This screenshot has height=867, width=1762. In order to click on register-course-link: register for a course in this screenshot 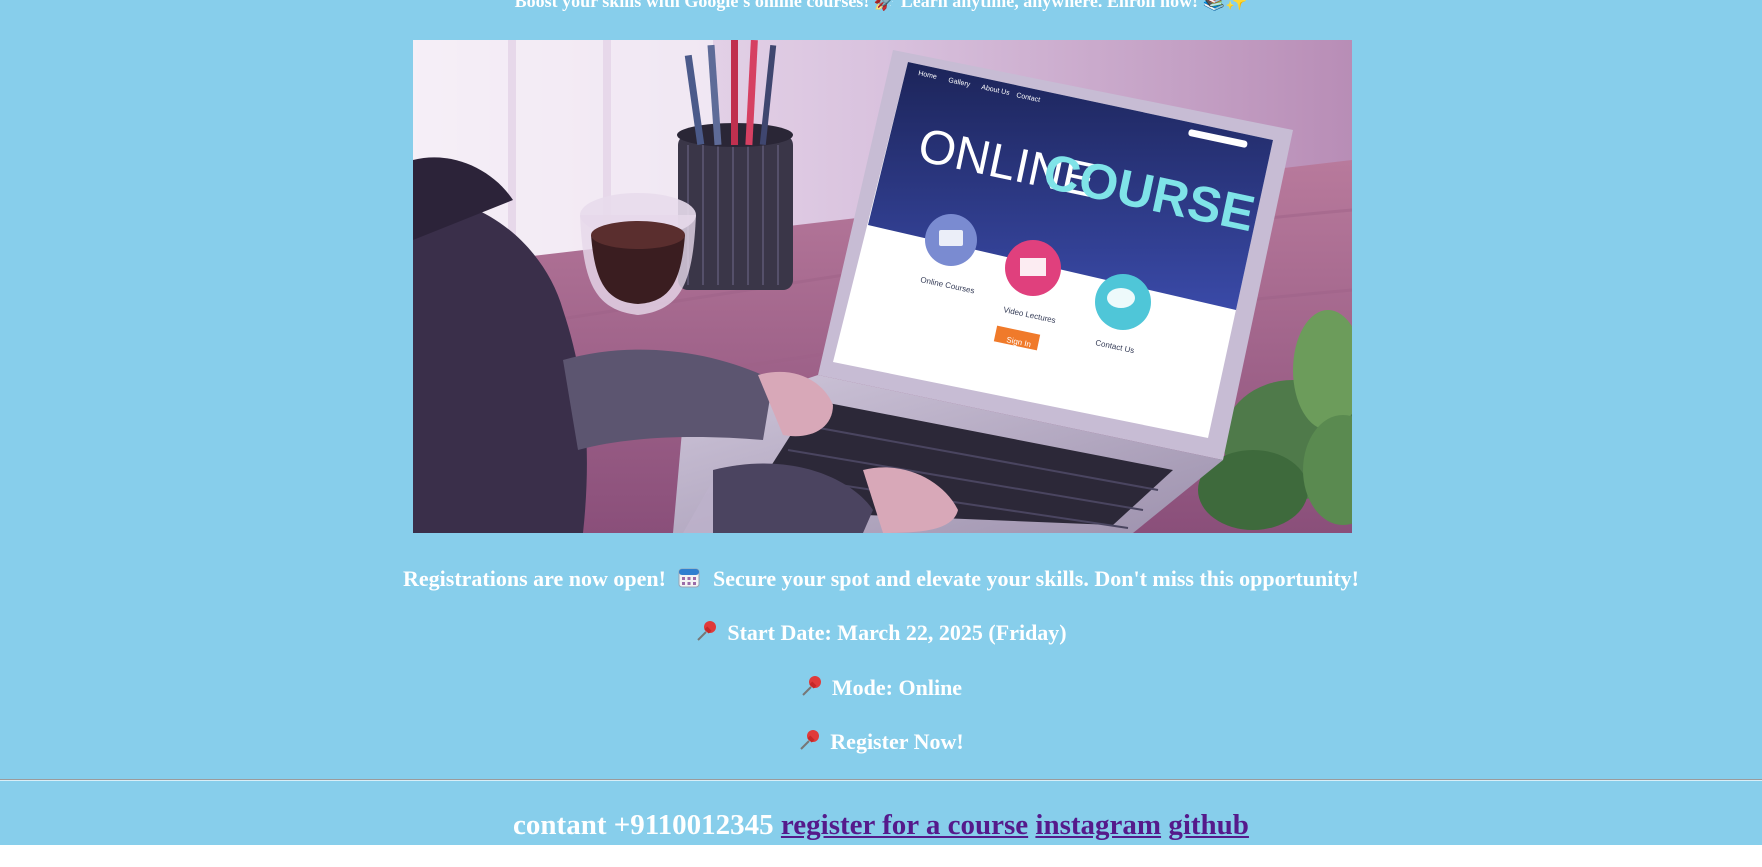, I will do `click(904, 825)`.